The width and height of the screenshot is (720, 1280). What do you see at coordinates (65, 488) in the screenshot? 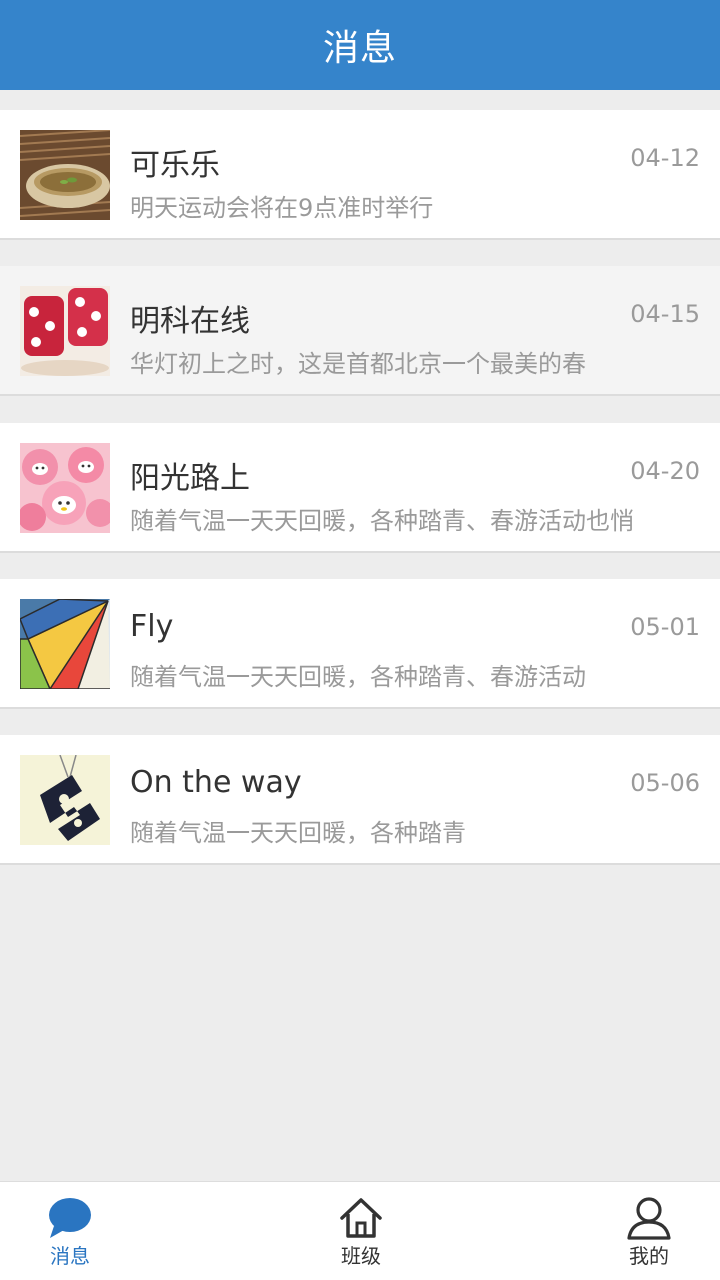
I see `pink-candy-thumbnail` at bounding box center [65, 488].